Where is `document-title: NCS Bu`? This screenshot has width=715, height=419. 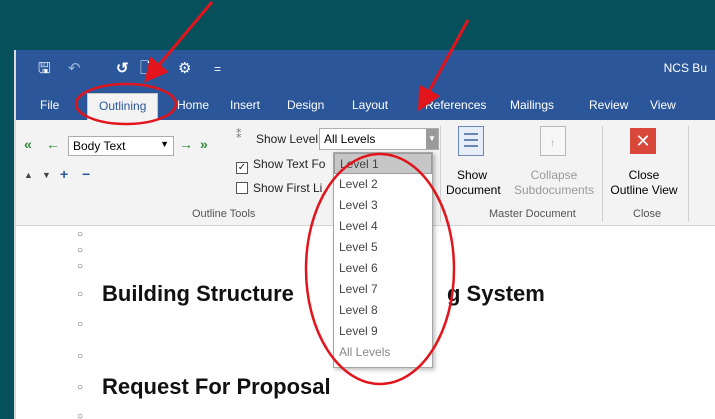
document-title: NCS Bu is located at coordinates (685, 68).